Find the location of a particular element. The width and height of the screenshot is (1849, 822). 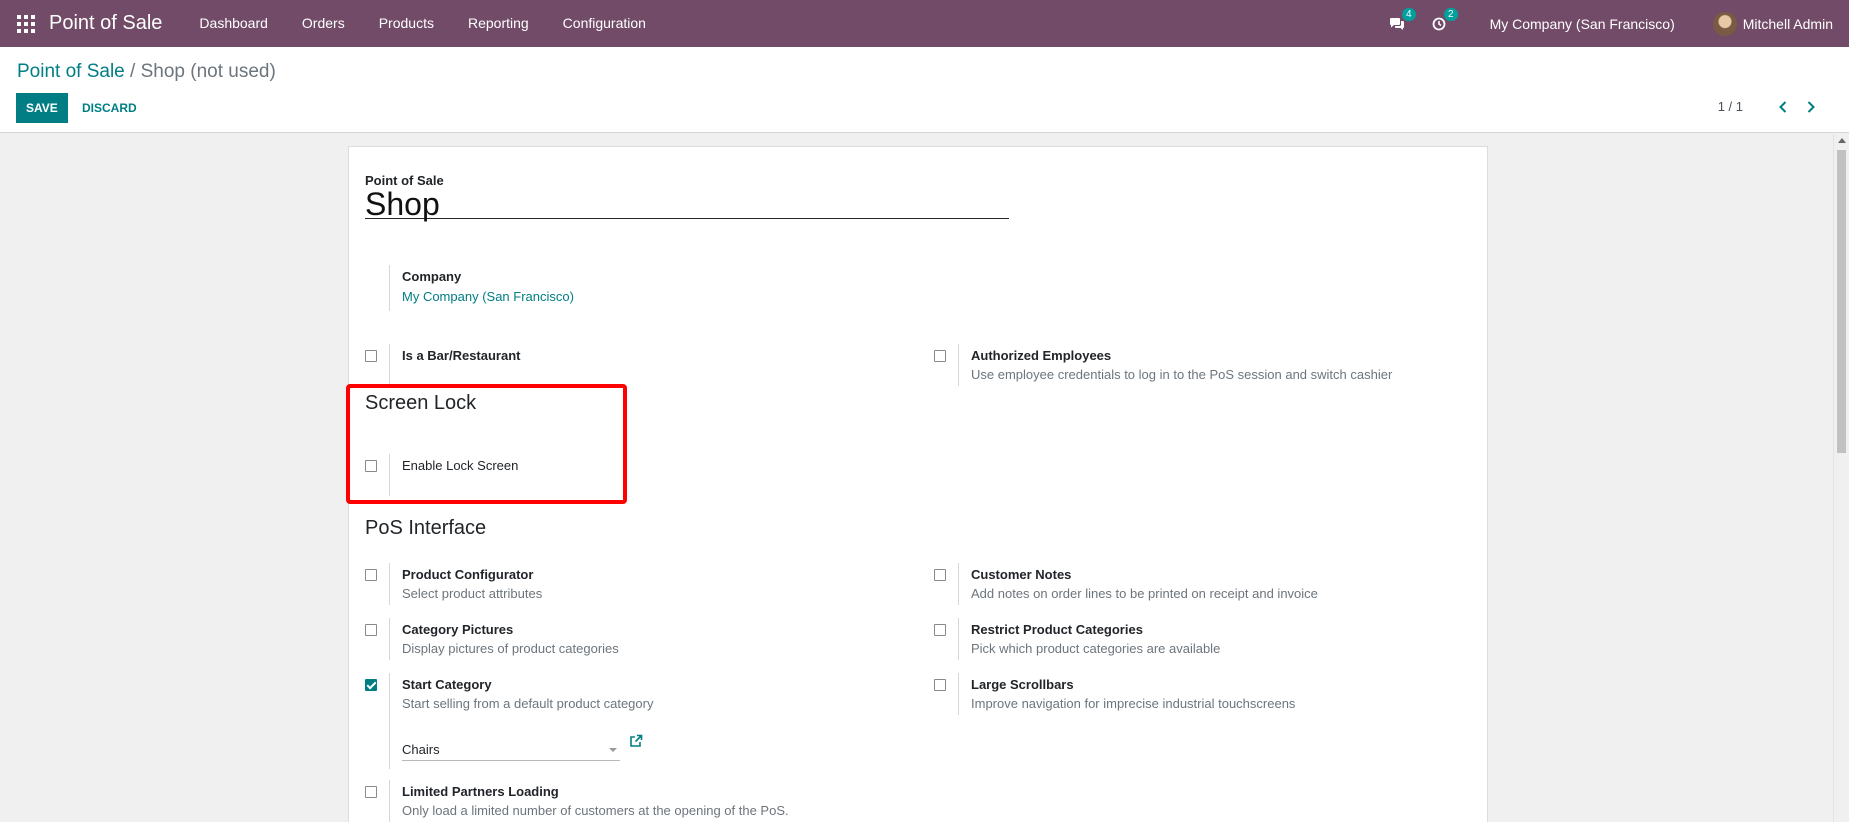

limited-partners-loading-checkbox is located at coordinates (371, 792).